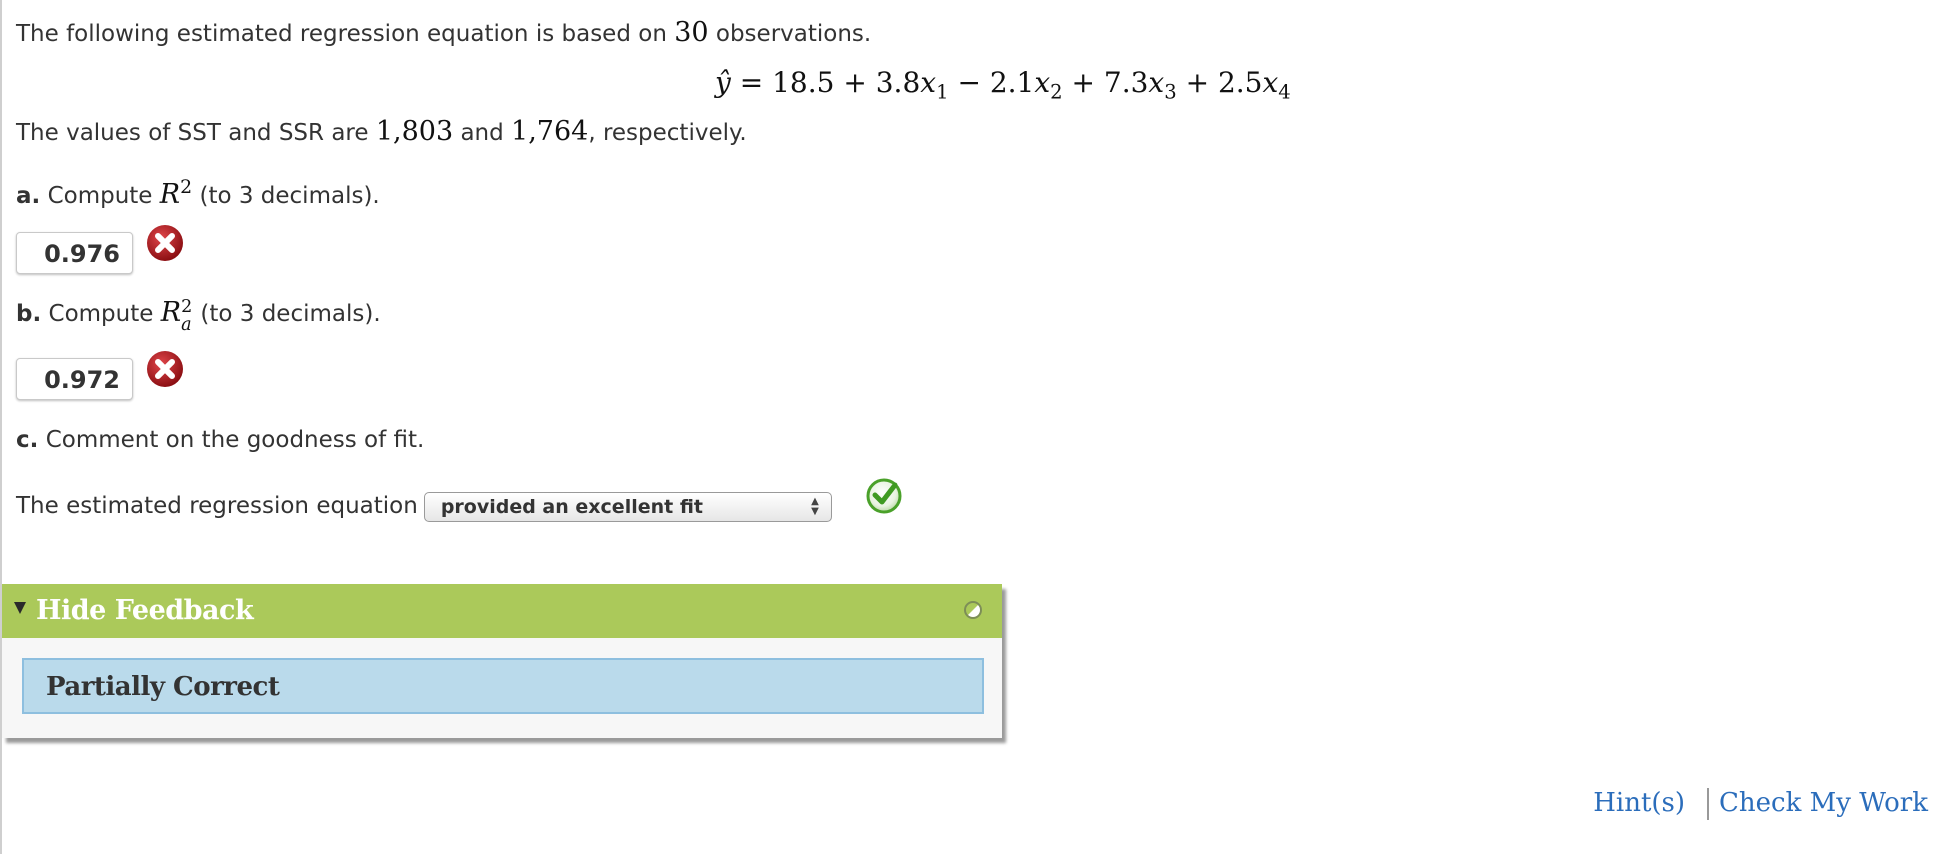 This screenshot has height=854, width=1944. Describe the element at coordinates (1124, 85) in the screenshot. I see `term-3: + 7.3x3` at that location.